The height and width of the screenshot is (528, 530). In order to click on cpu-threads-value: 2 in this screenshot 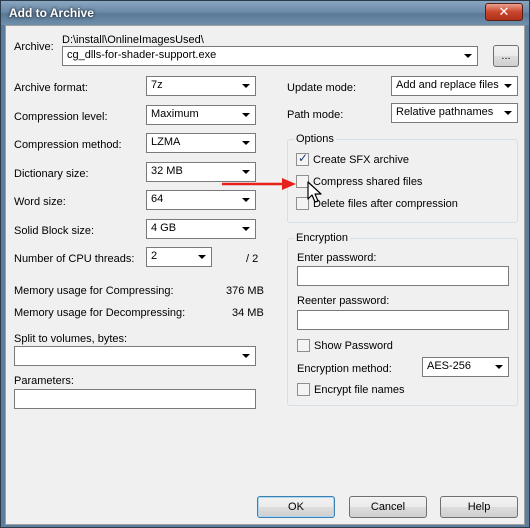, I will do `click(154, 256)`.